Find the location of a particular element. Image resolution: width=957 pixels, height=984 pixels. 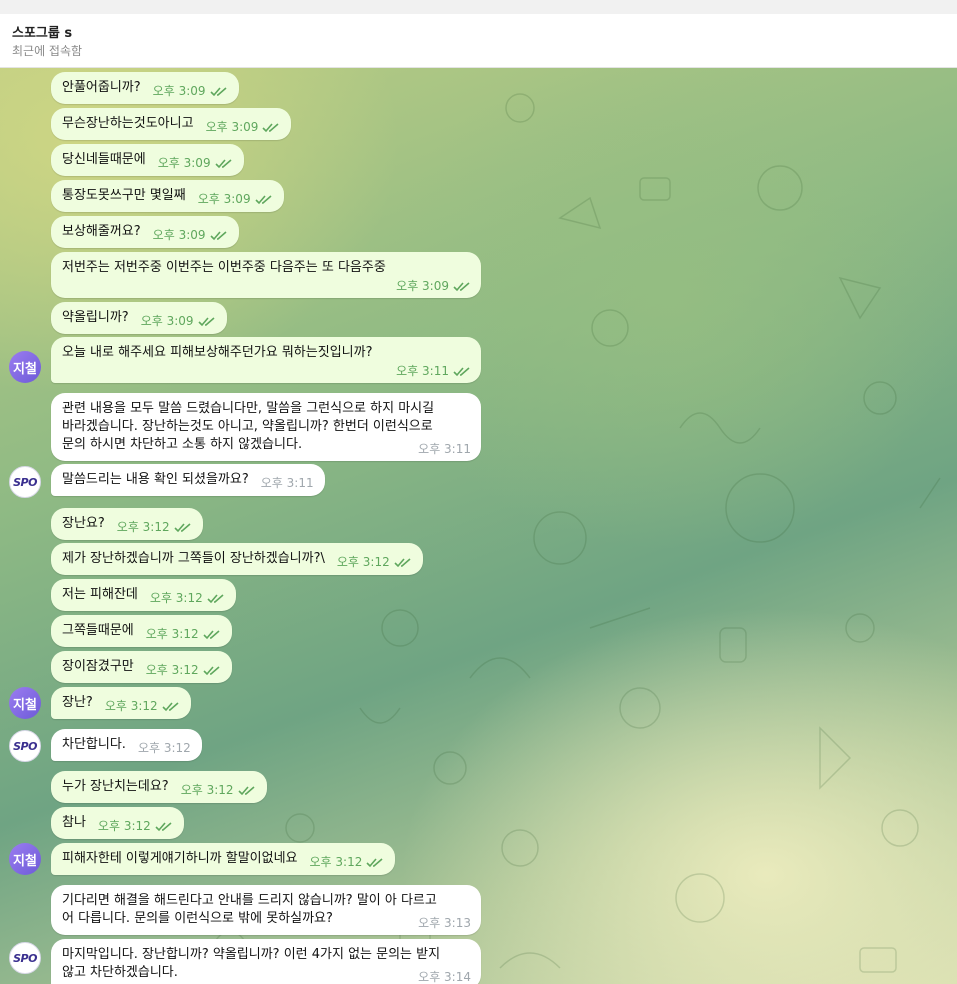

message-text: 장이잠겼구만 is located at coordinates (98, 666).